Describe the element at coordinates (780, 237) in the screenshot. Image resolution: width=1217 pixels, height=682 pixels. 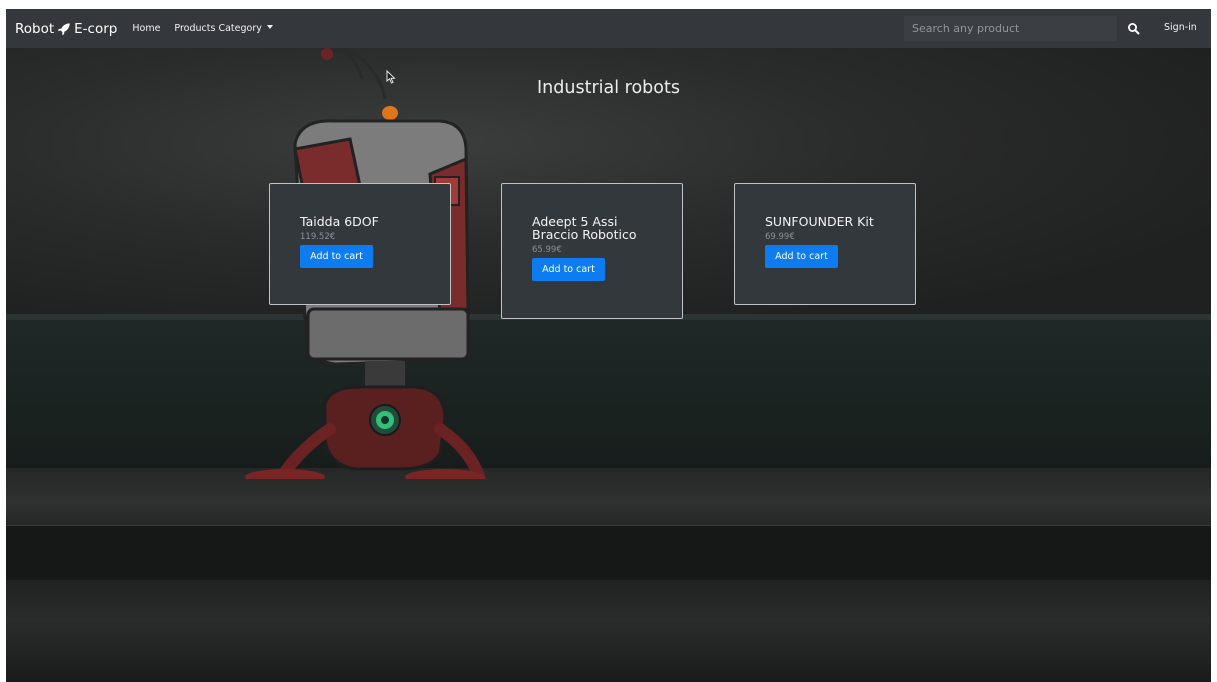
I see `product-price: 69.99€` at that location.